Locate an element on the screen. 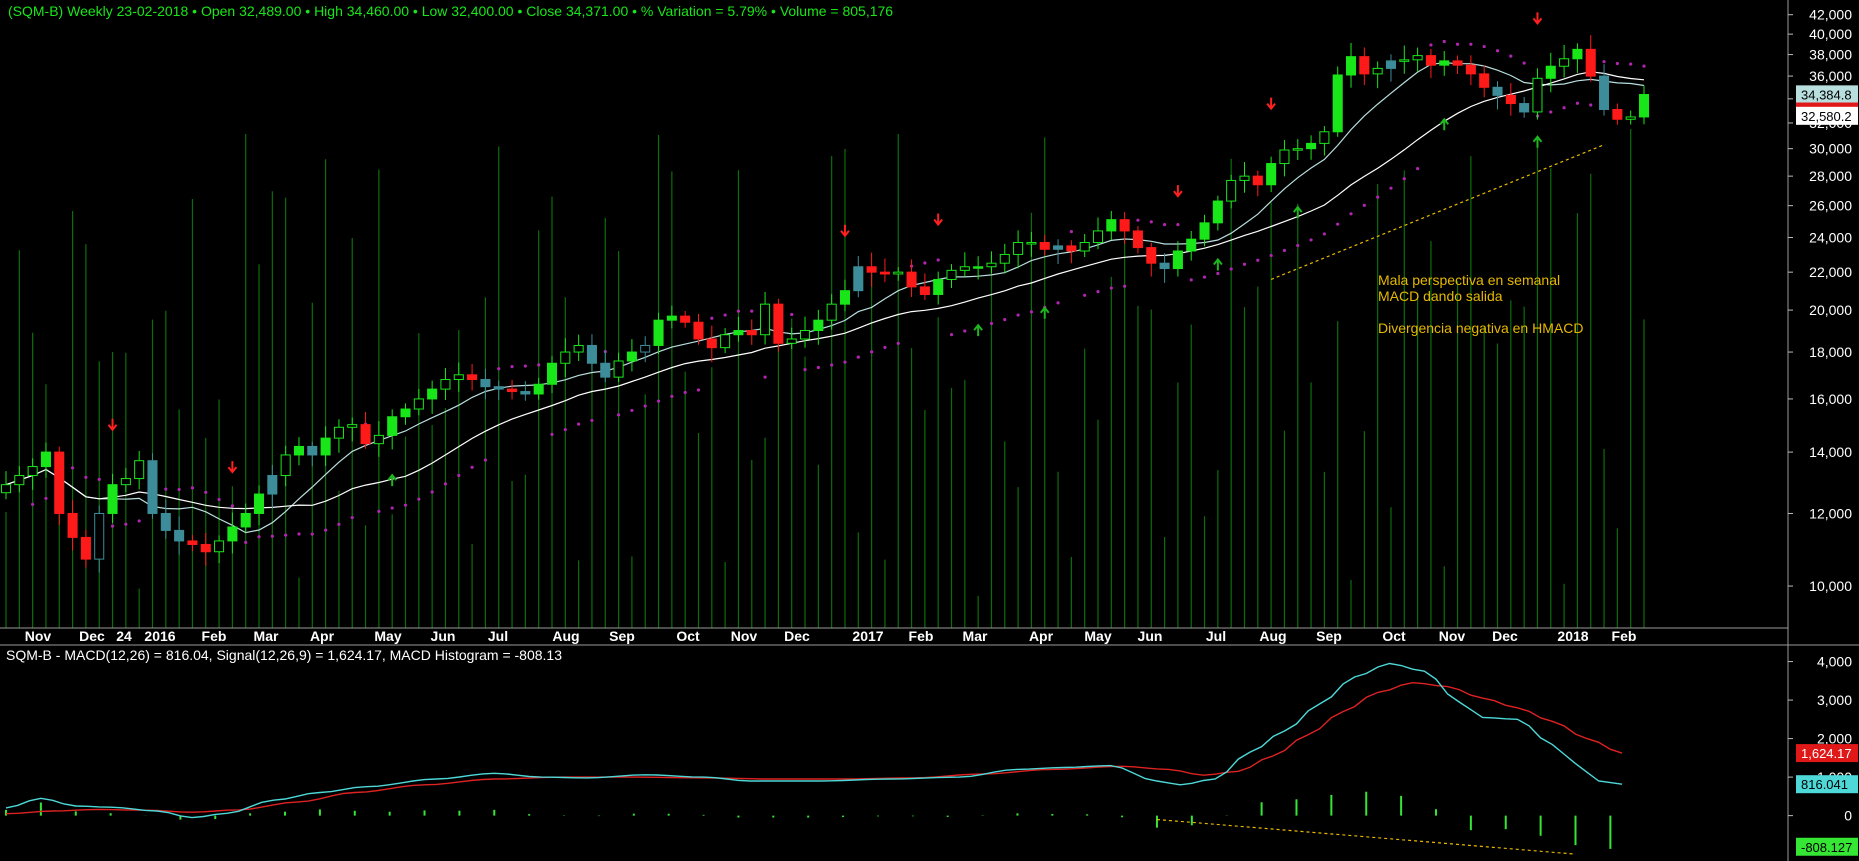 Image resolution: width=1859 pixels, height=861 pixels. x-tick-label: Dec is located at coordinates (797, 636).